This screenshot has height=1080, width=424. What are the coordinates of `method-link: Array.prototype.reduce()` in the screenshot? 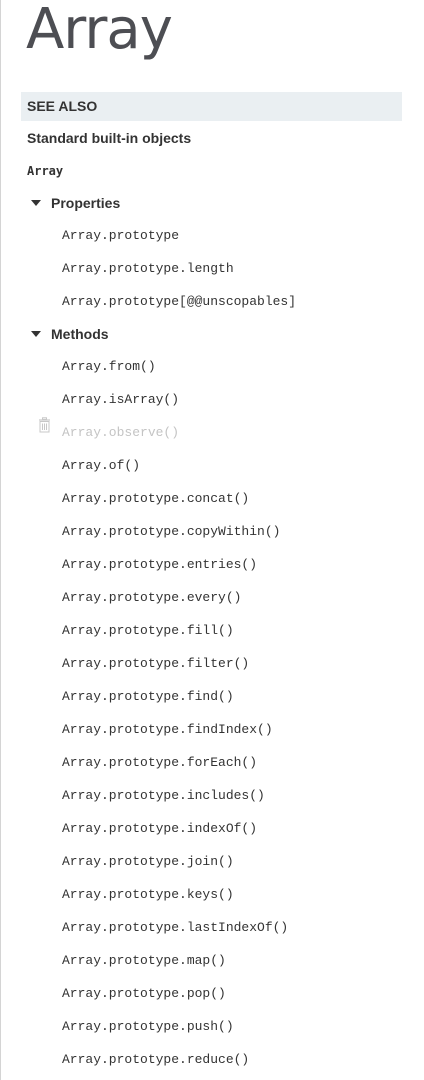 It's located at (155, 1060).